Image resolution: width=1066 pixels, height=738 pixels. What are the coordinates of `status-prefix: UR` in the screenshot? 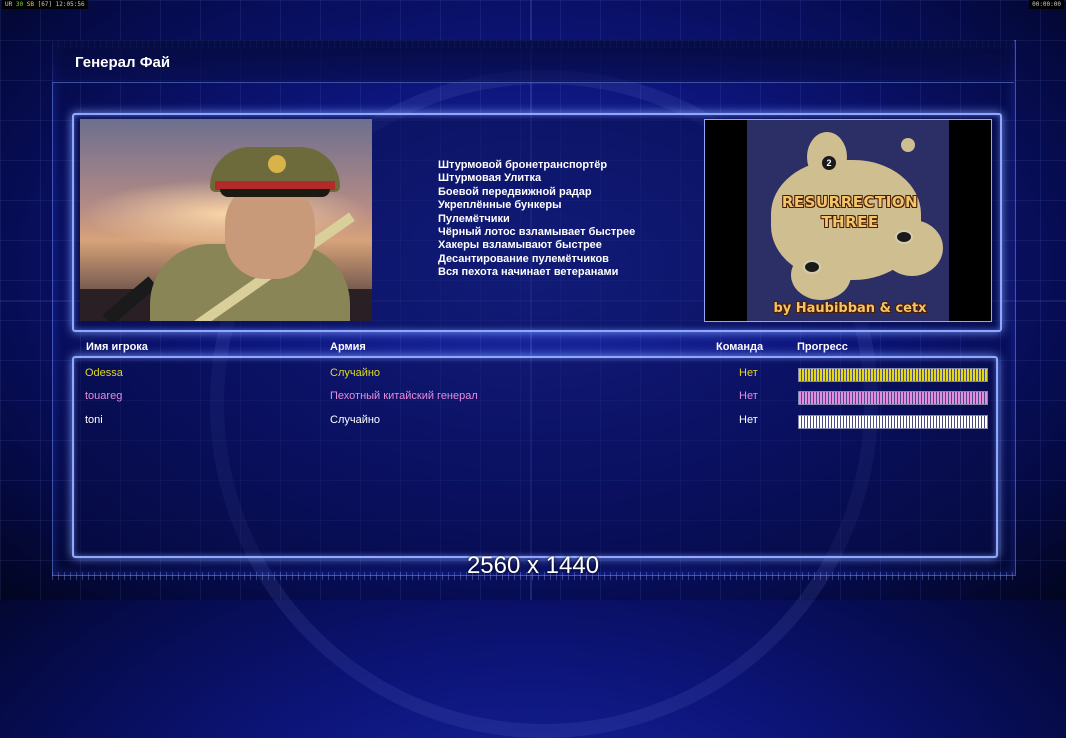 It's located at (9, 4).